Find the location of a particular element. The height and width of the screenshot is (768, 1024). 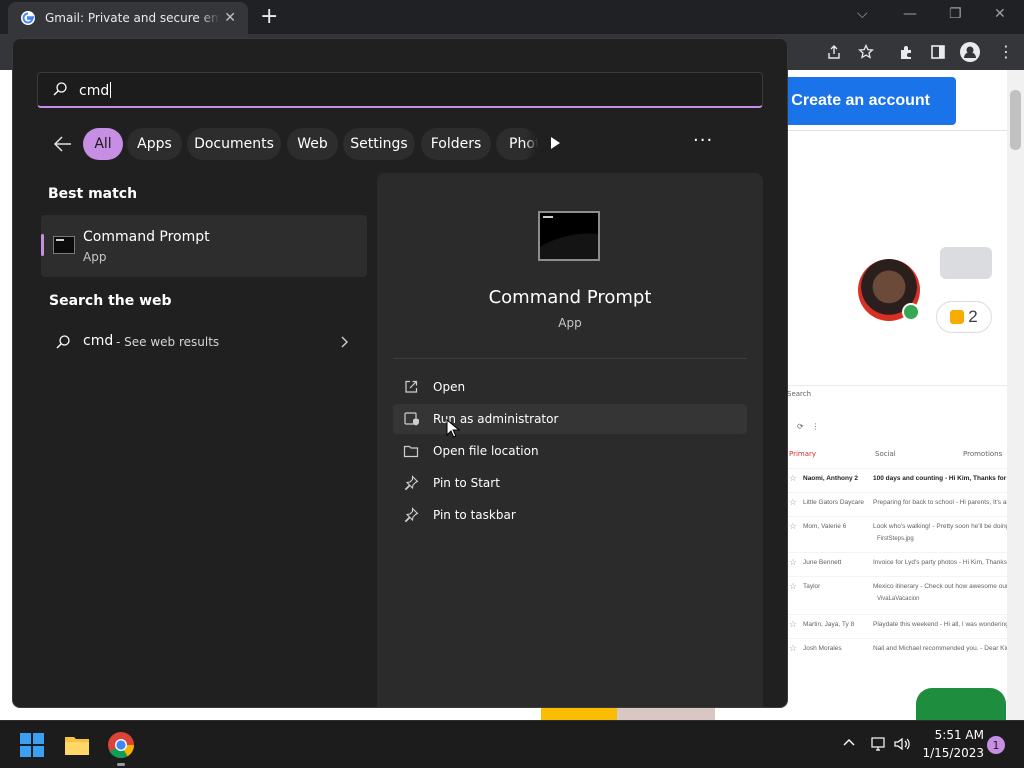

action-open-file-location-label: Open file location is located at coordinates (486, 451).